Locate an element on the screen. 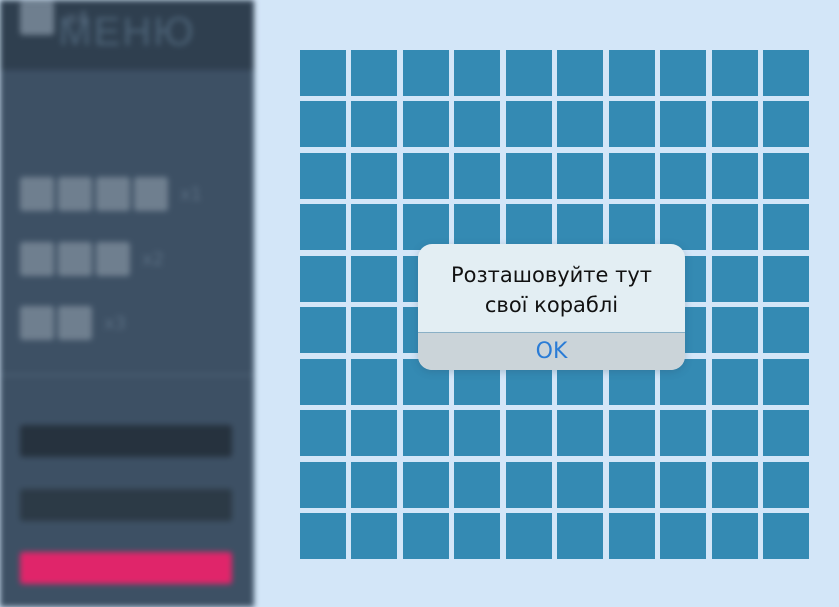 The width and height of the screenshot is (839, 607). ship-row-4: x1 is located at coordinates (111, 194).